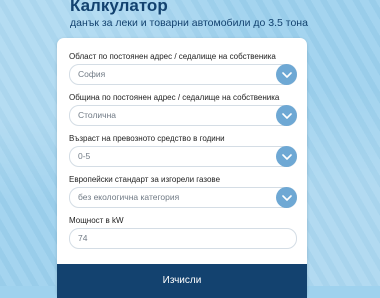  What do you see at coordinates (129, 197) in the screenshot?
I see `emission-standard-value: без екологична категория` at bounding box center [129, 197].